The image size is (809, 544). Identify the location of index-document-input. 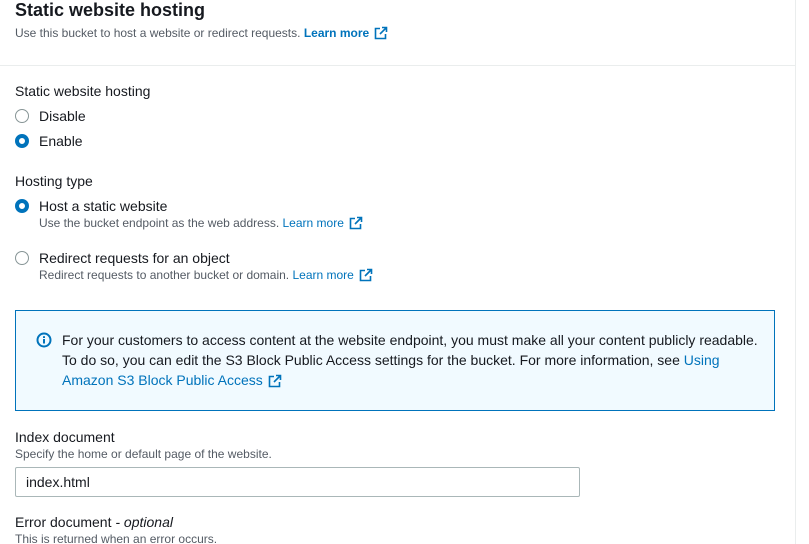
(297, 482).